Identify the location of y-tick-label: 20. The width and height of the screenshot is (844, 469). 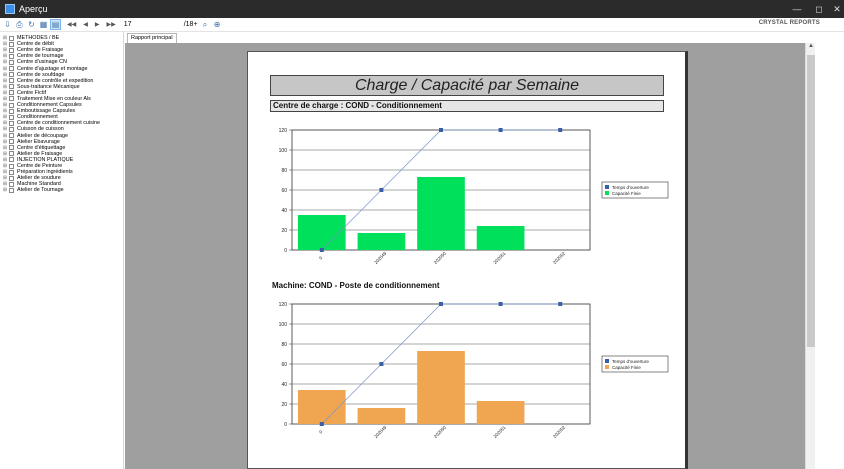
(284, 231).